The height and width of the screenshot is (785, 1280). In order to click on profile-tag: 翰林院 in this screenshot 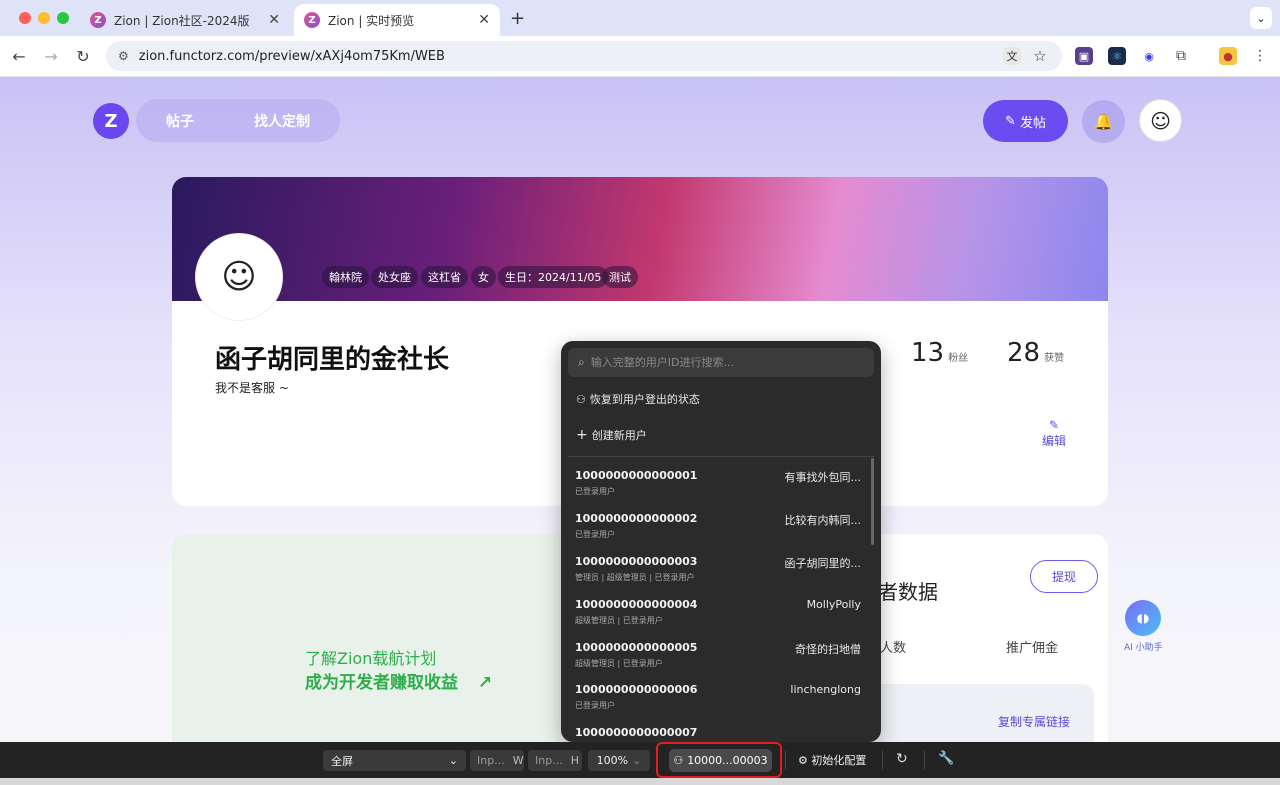, I will do `click(345, 277)`.